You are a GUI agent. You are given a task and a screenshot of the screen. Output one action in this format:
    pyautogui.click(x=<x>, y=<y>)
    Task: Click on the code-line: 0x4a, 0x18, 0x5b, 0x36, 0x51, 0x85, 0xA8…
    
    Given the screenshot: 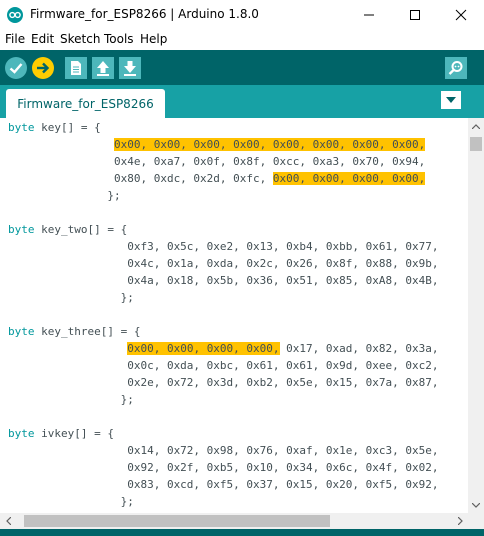 What is the action you would take?
    pyautogui.click(x=223, y=280)
    